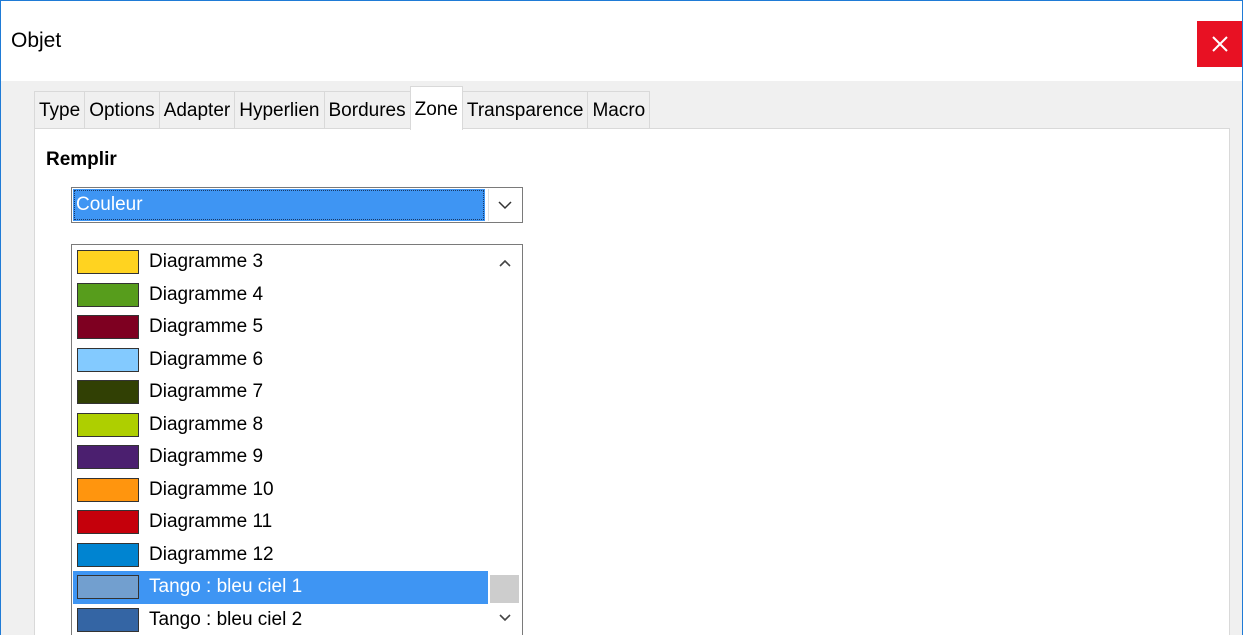 This screenshot has height=635, width=1243. I want to click on color-label: Tango : bleu ciel 2, so click(226, 619).